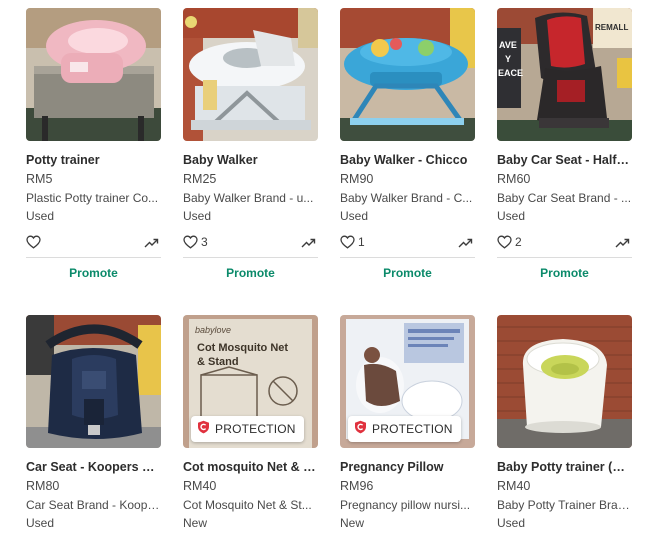 This screenshot has width=646, height=540. Describe the element at coordinates (611, 27) in the screenshot. I see `store-sign: REMALL` at that location.